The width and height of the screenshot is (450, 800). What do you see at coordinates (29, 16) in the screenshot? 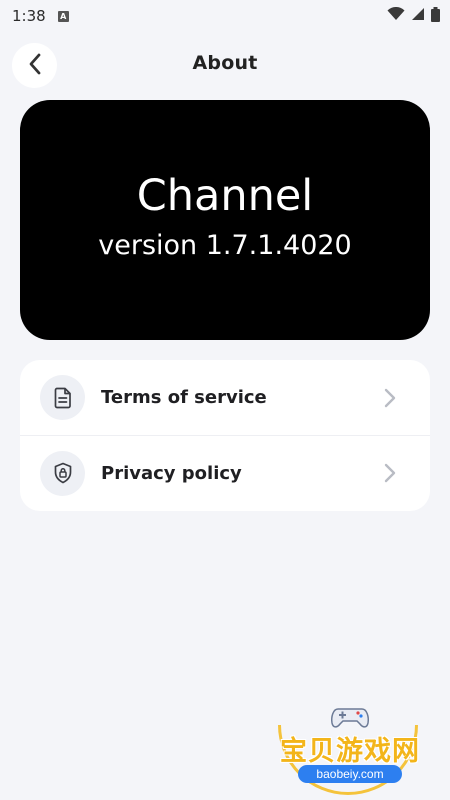
I see `status-time: 1:38` at bounding box center [29, 16].